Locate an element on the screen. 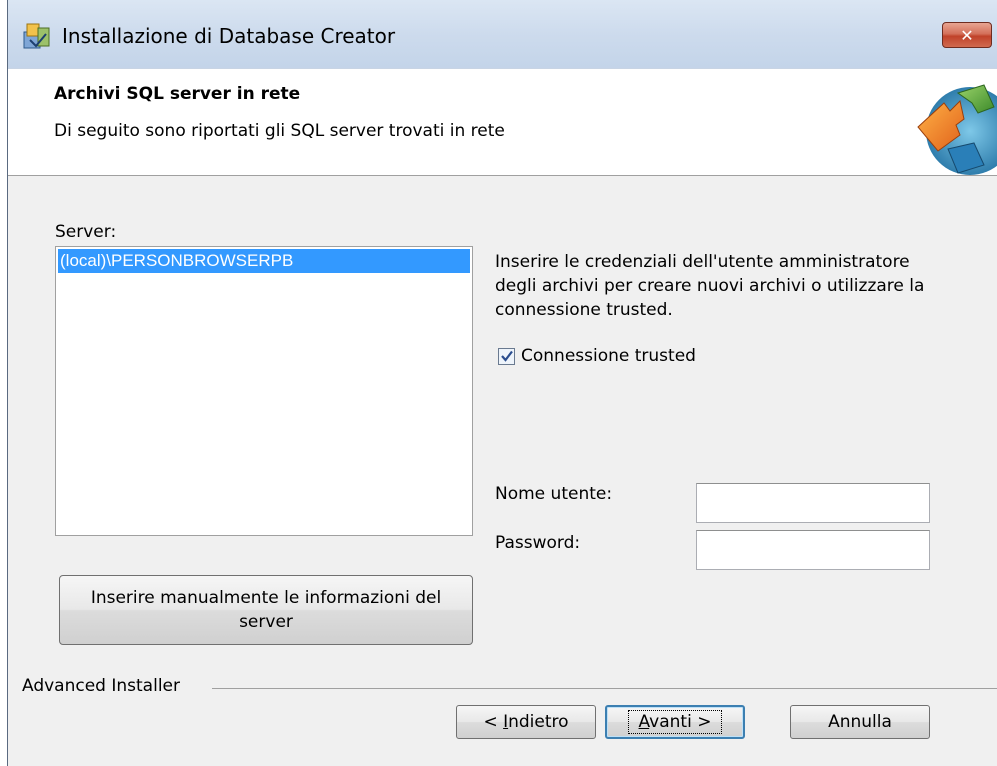  back-button: < Indietro is located at coordinates (526, 722).